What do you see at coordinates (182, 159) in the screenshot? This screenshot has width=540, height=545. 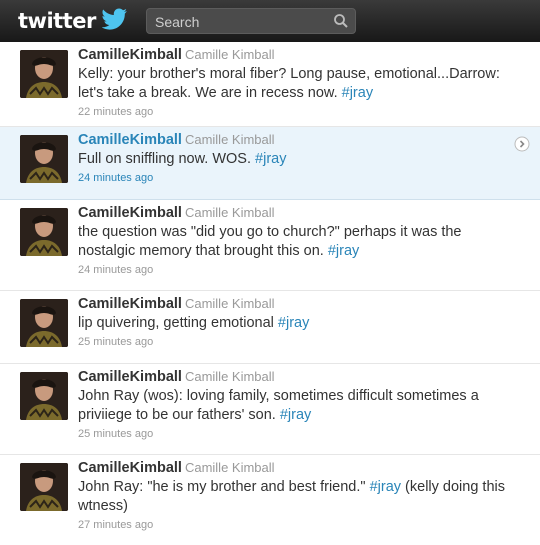 I see `tweet-text: Full on sniffling now. WOS. #jray` at bounding box center [182, 159].